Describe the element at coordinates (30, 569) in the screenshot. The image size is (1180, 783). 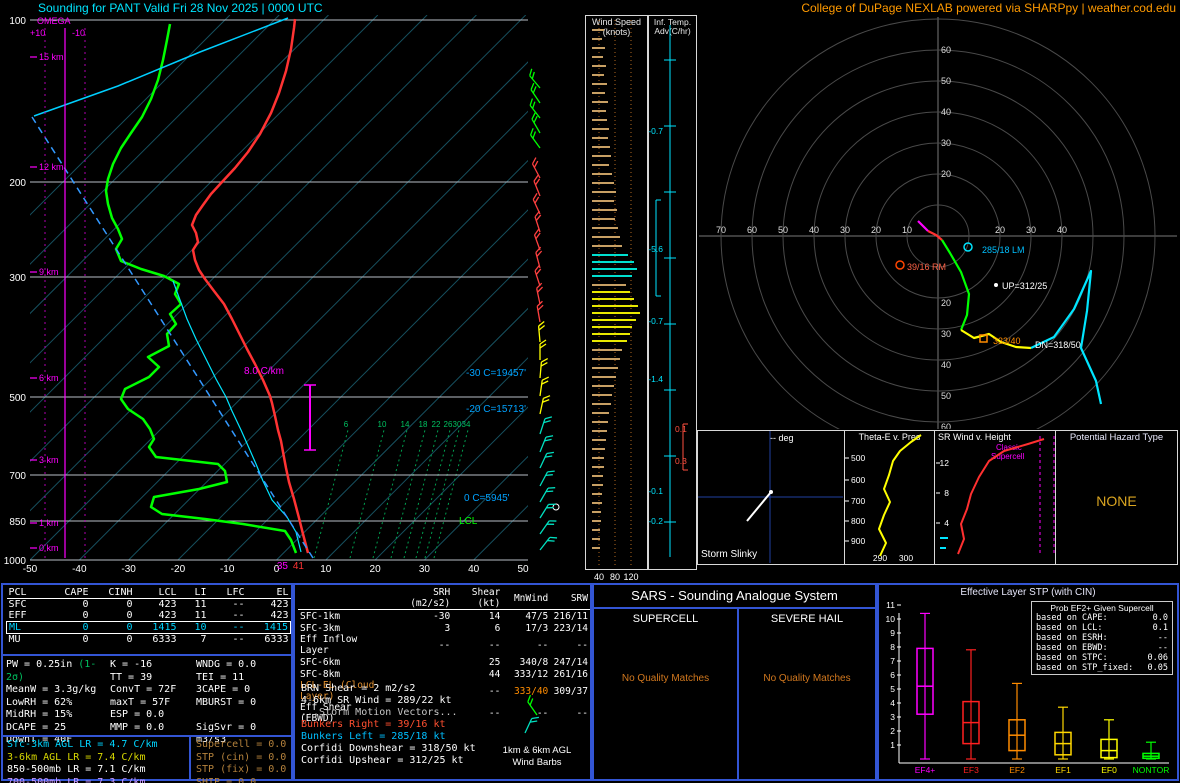
I see `svg-text: -50` at that location.